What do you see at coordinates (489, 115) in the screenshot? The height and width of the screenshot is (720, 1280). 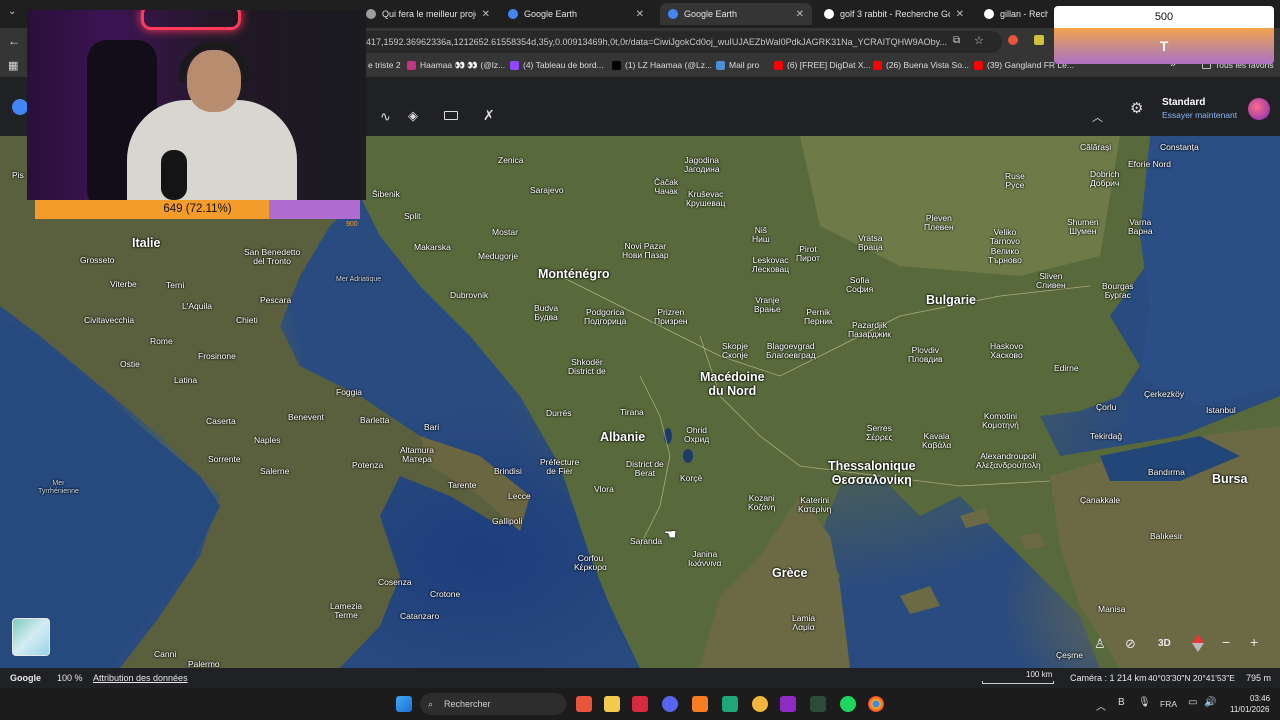 I see `tools-icon: ✗` at bounding box center [489, 115].